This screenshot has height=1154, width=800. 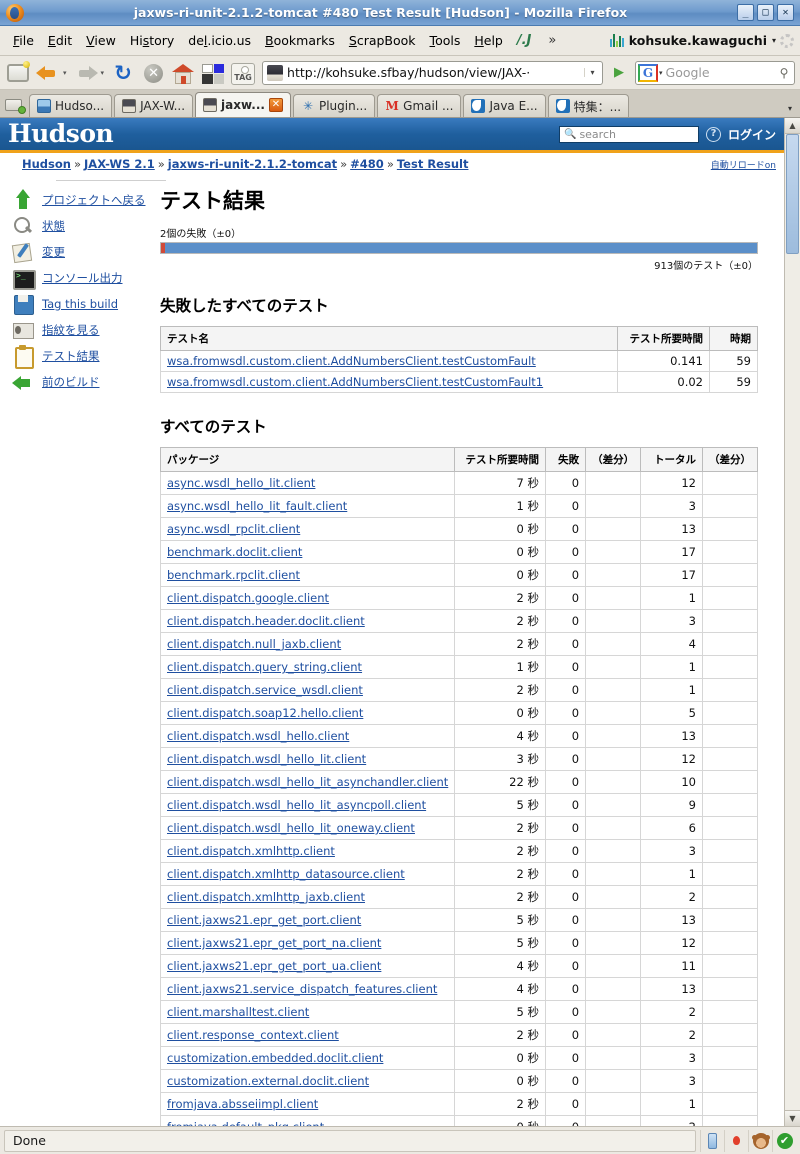 I want to click on reload-button: ↻, so click(x=123, y=73).